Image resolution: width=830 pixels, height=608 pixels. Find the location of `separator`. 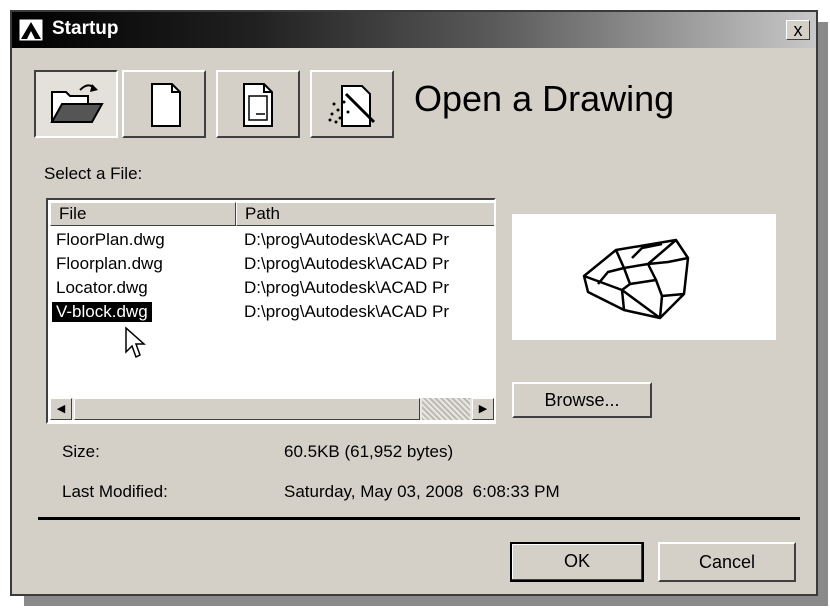

separator is located at coordinates (419, 518).